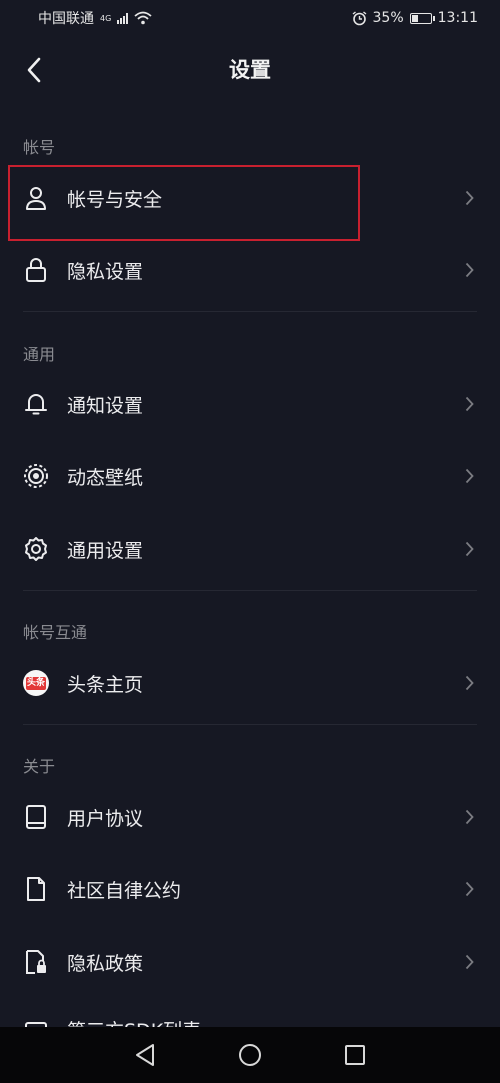 This screenshot has height=1083, width=500. What do you see at coordinates (359, 17) in the screenshot?
I see `alarm-icon` at bounding box center [359, 17].